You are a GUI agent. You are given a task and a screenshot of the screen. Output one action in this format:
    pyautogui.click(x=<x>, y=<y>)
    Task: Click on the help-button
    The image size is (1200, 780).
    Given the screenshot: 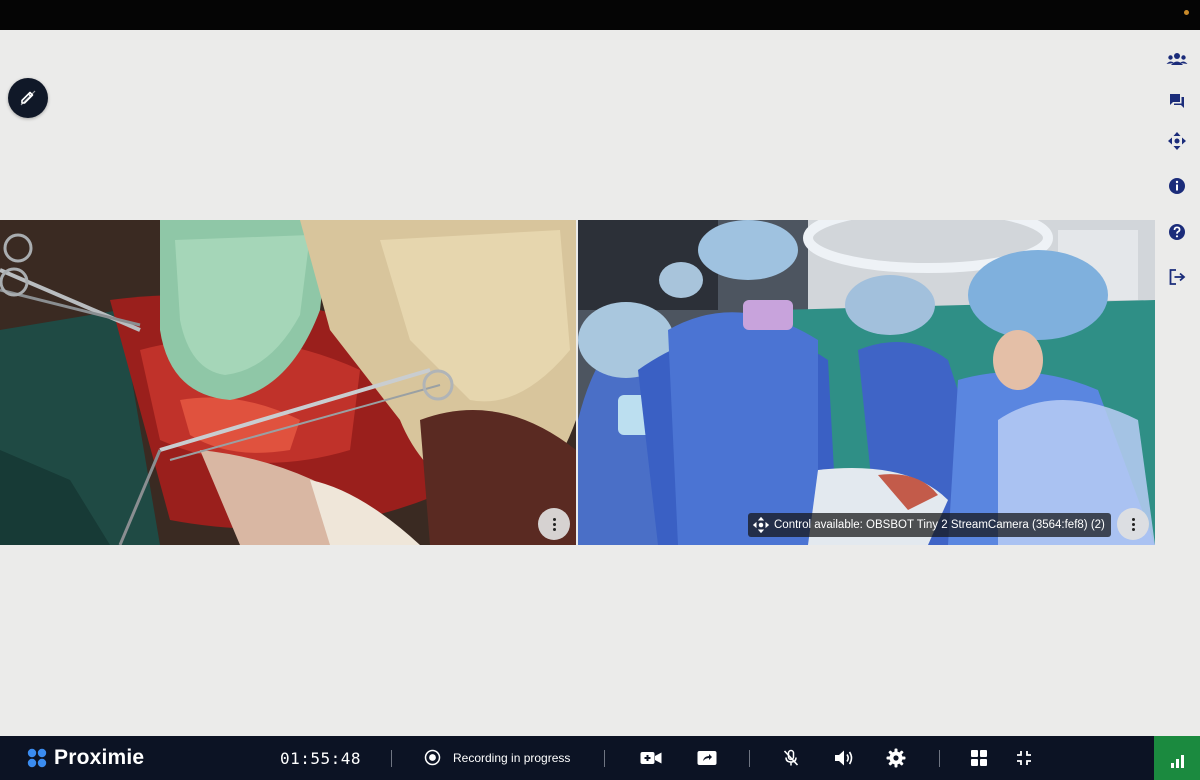 What is the action you would take?
    pyautogui.click(x=1177, y=232)
    